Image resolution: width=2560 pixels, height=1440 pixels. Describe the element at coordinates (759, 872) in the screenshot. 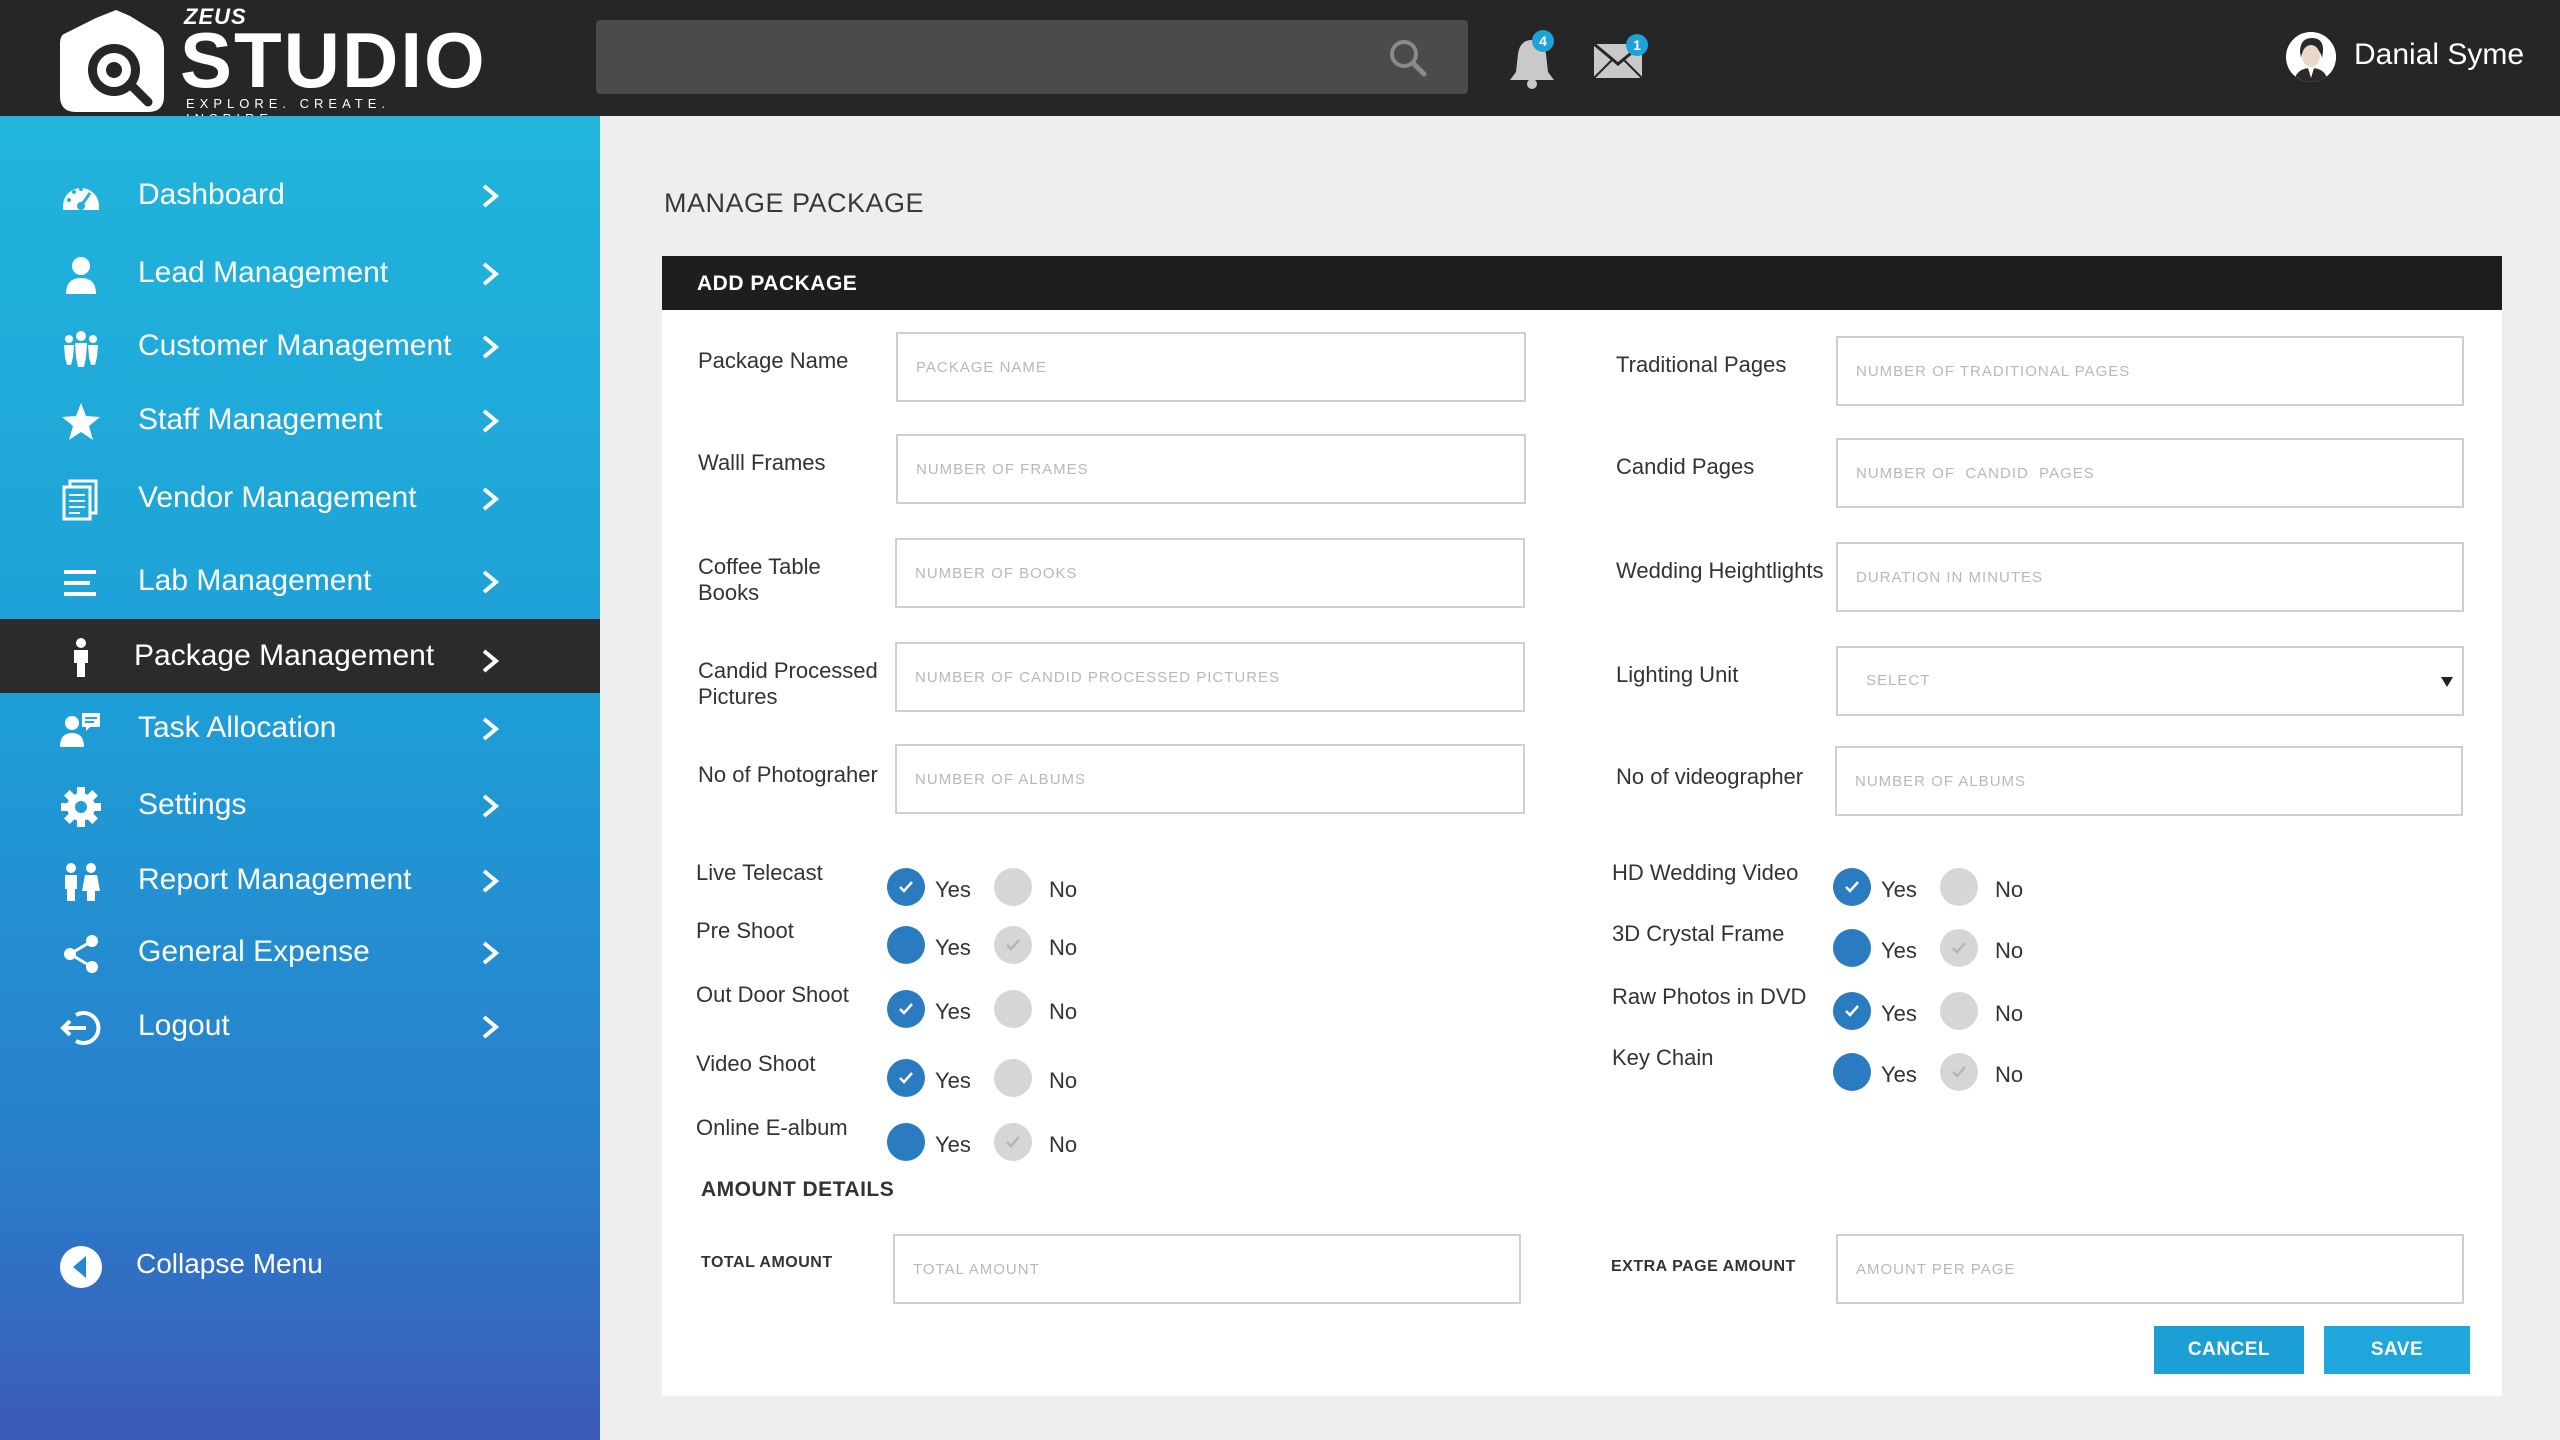

I see `option-label: Live Telecast` at that location.